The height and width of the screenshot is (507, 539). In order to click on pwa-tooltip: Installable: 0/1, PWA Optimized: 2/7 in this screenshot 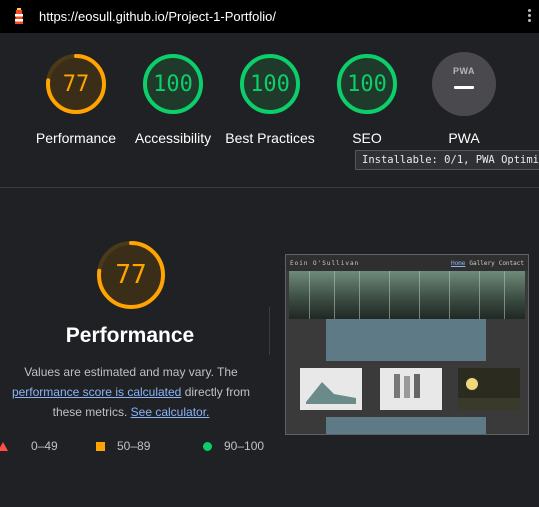, I will do `click(447, 160)`.